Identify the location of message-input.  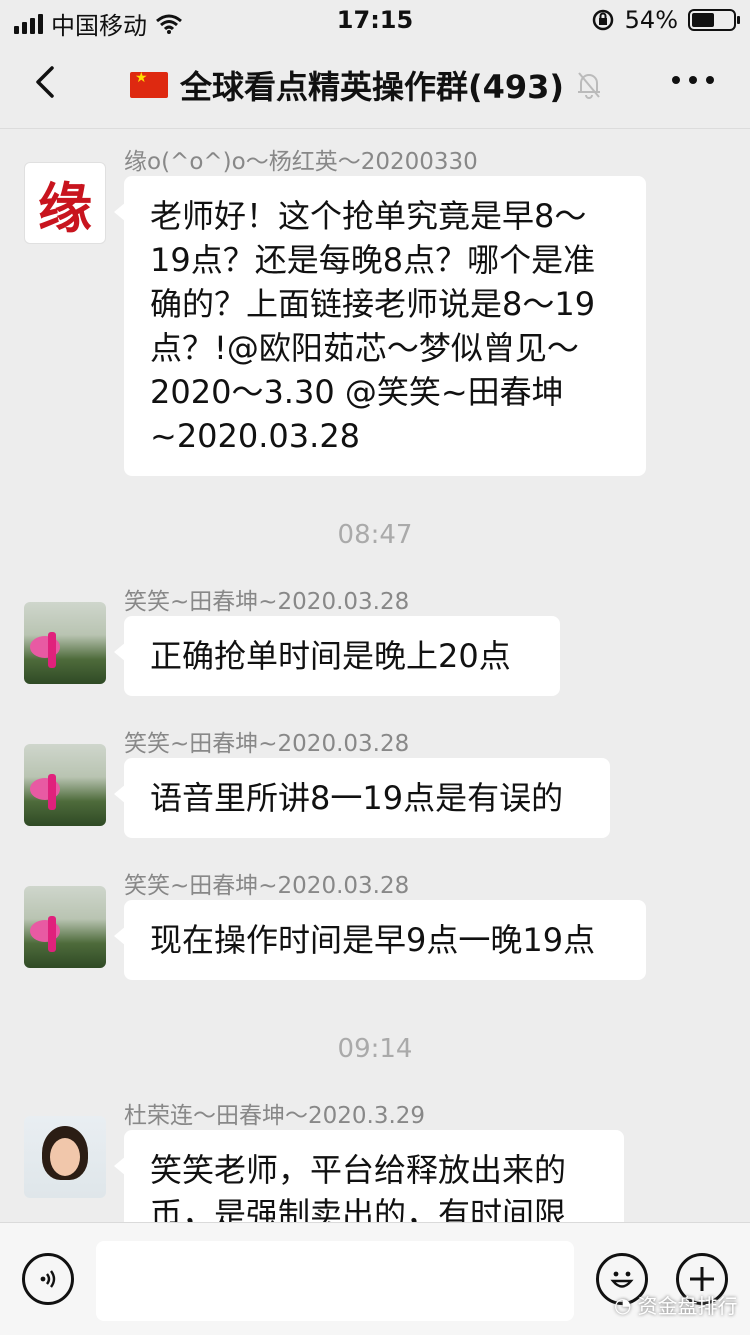
(335, 1281).